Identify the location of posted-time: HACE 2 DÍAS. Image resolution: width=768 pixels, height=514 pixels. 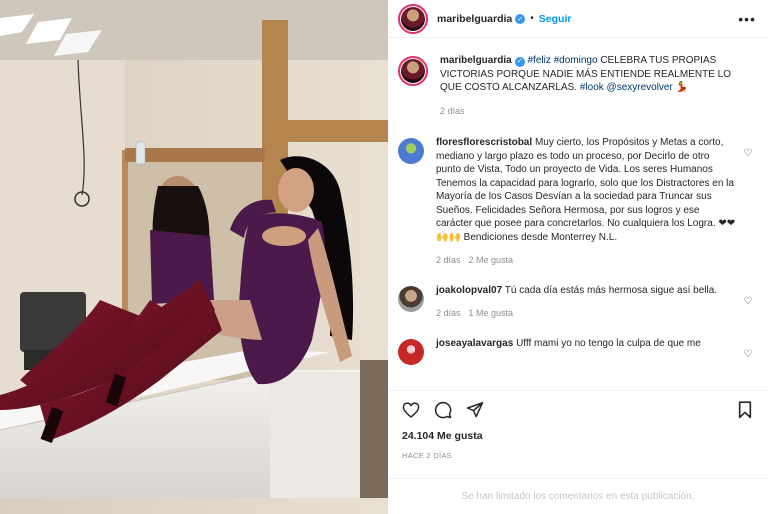
(427, 455).